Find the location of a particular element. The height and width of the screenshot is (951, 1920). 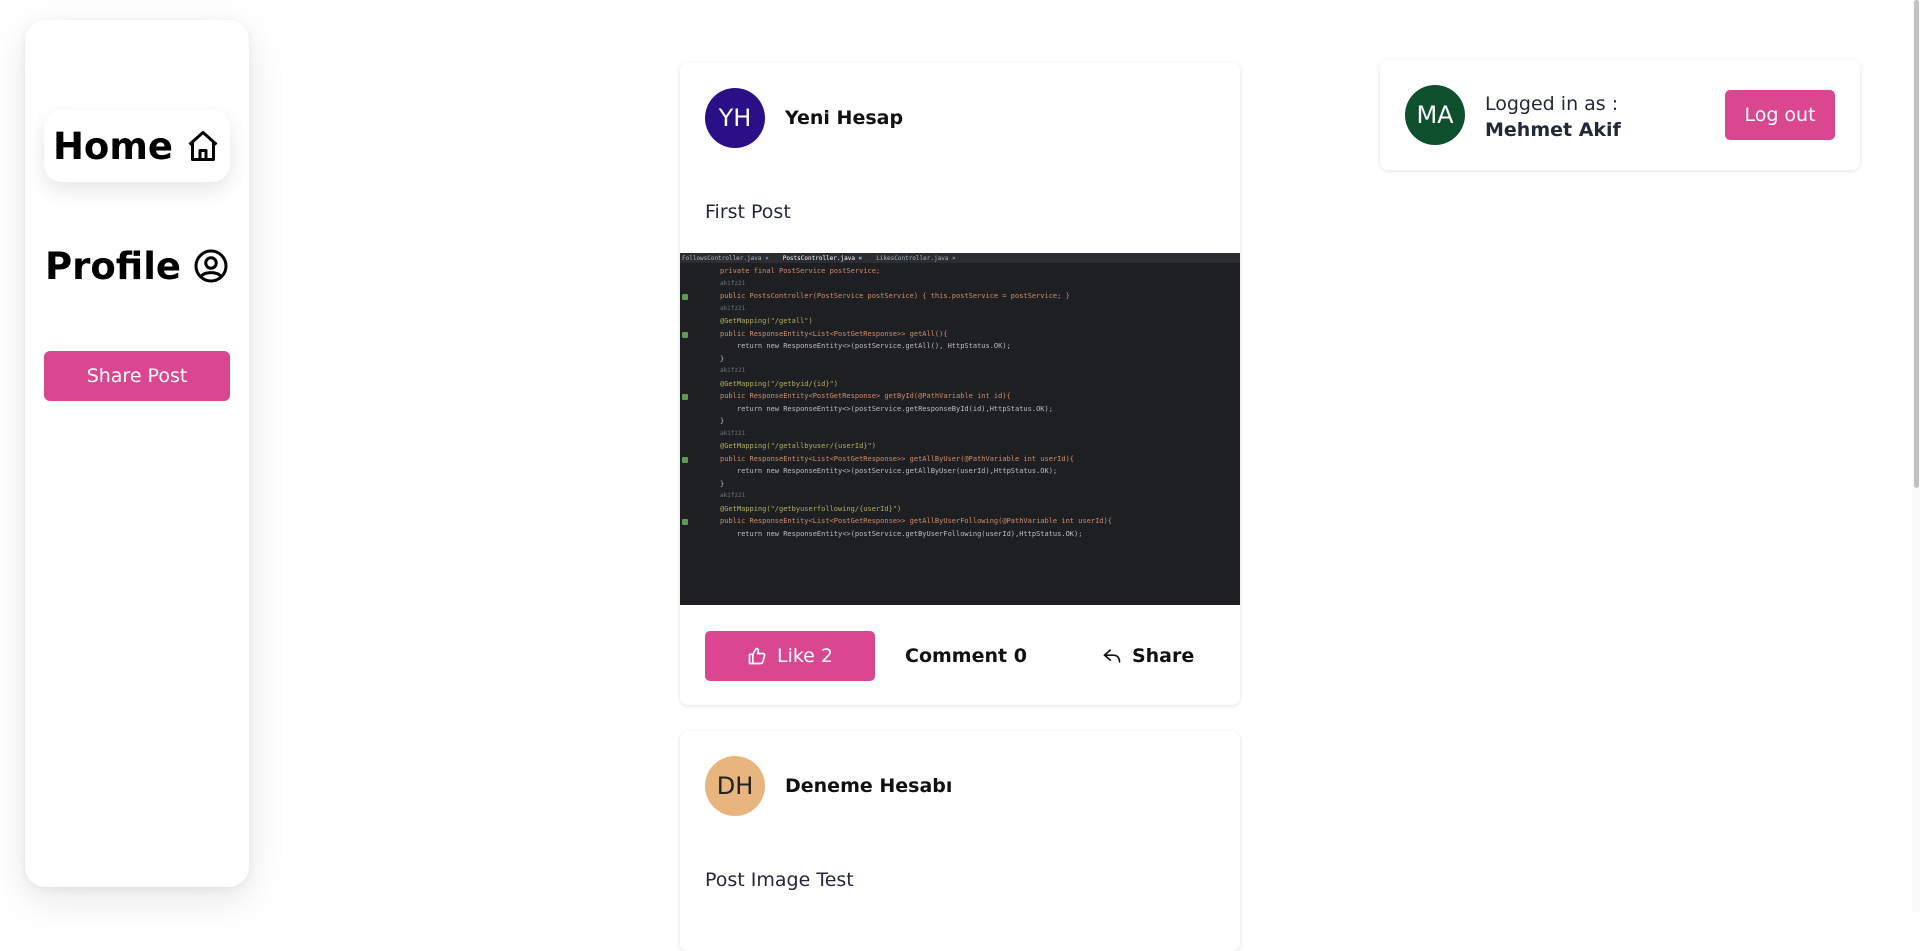

home-icon is located at coordinates (203, 146).